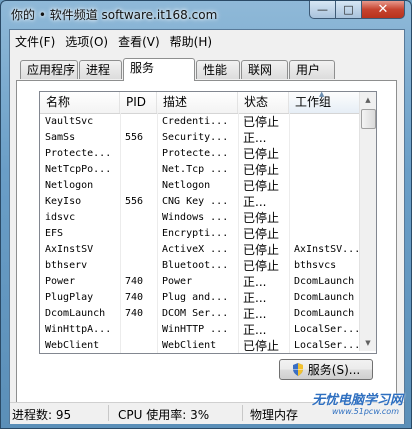  What do you see at coordinates (35, 41) in the screenshot?
I see `menu-file: 文件(F)` at bounding box center [35, 41].